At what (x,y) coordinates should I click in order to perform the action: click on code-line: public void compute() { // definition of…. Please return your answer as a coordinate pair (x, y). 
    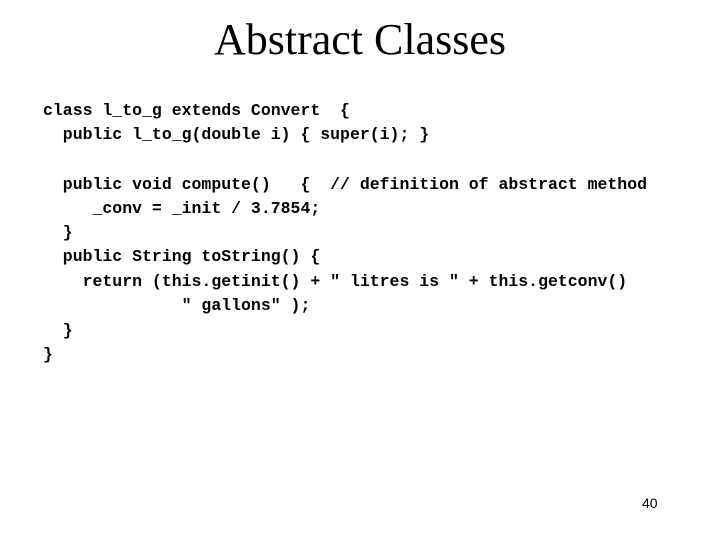
    Looking at the image, I should click on (345, 184).